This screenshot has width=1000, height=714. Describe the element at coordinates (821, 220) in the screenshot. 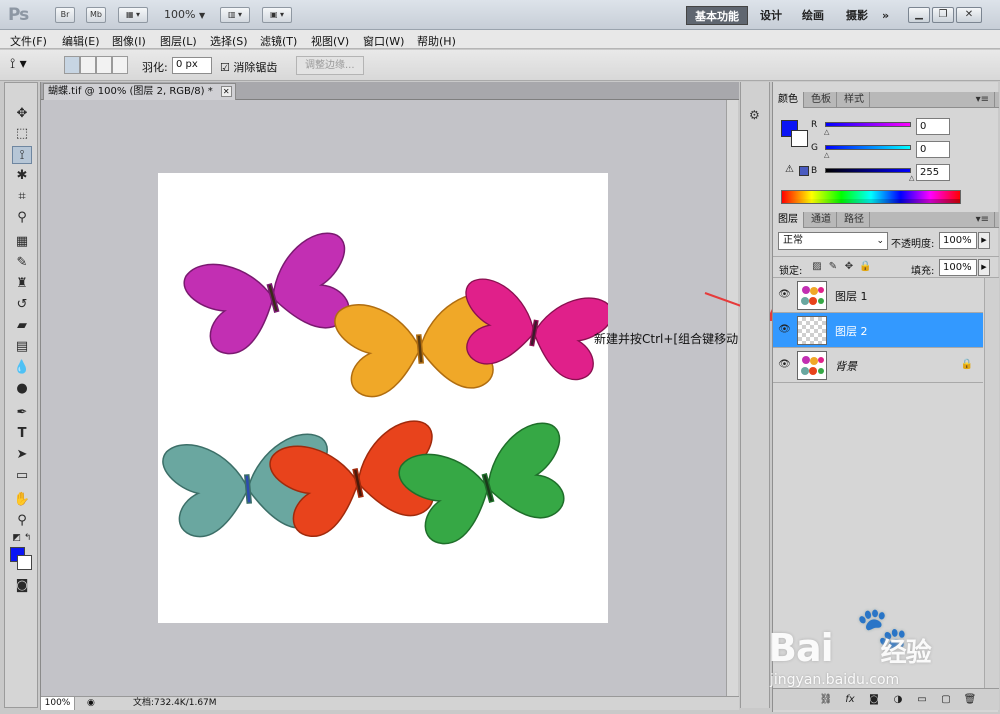

I see `tab-channels: 通道` at that location.